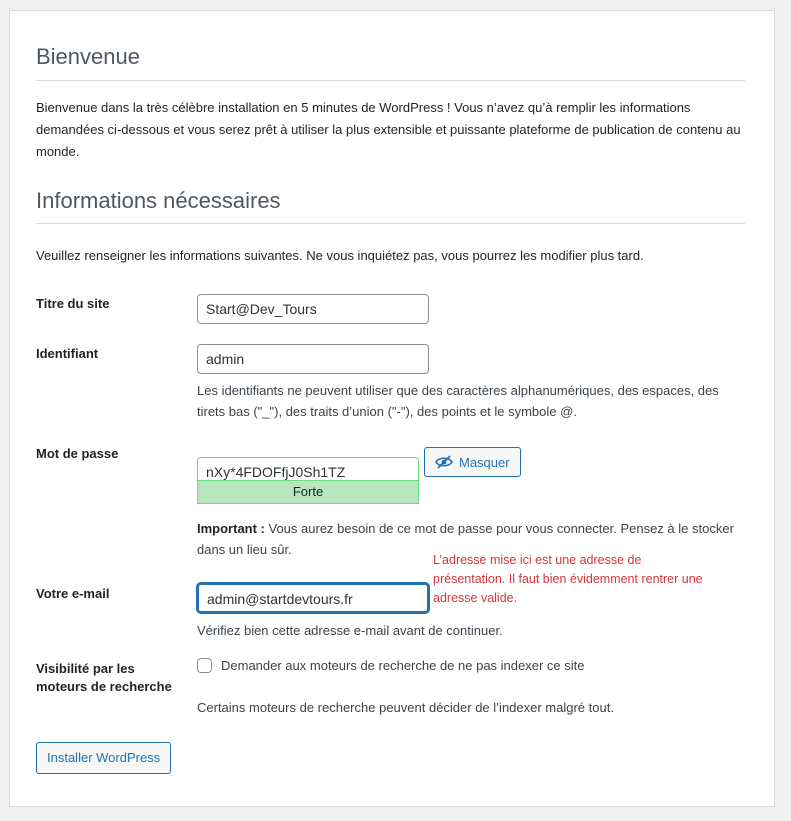 The height and width of the screenshot is (821, 791). What do you see at coordinates (313, 309) in the screenshot?
I see `site-title-input: Start@Dev_Tours` at bounding box center [313, 309].